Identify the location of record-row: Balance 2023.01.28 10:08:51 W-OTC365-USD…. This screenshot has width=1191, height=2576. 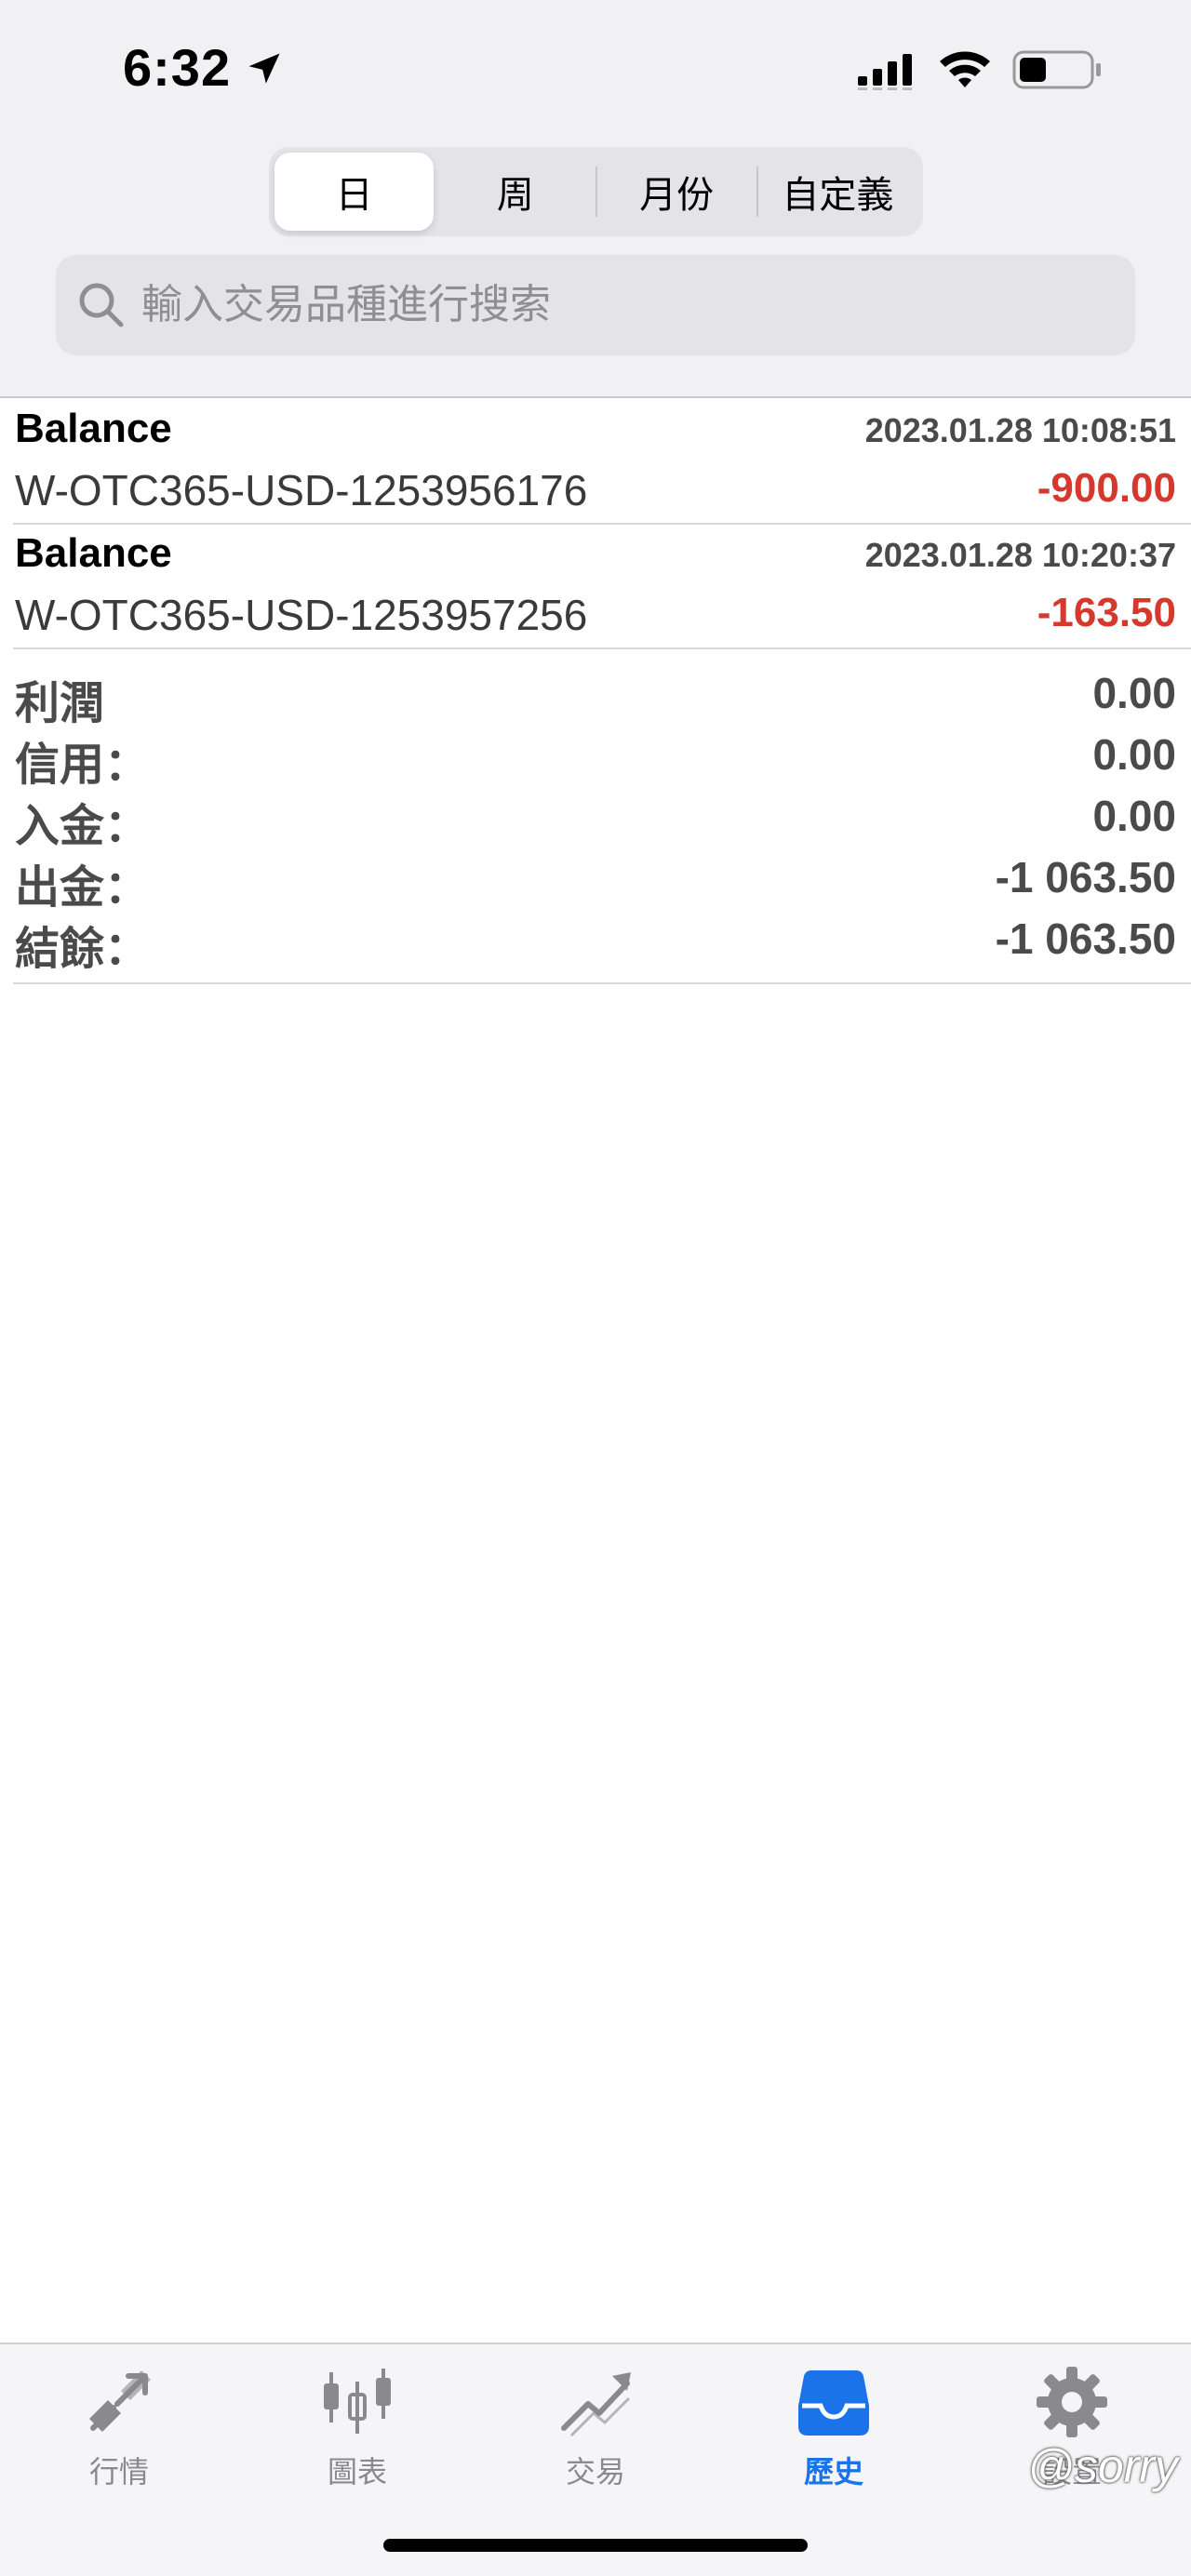
(602, 462).